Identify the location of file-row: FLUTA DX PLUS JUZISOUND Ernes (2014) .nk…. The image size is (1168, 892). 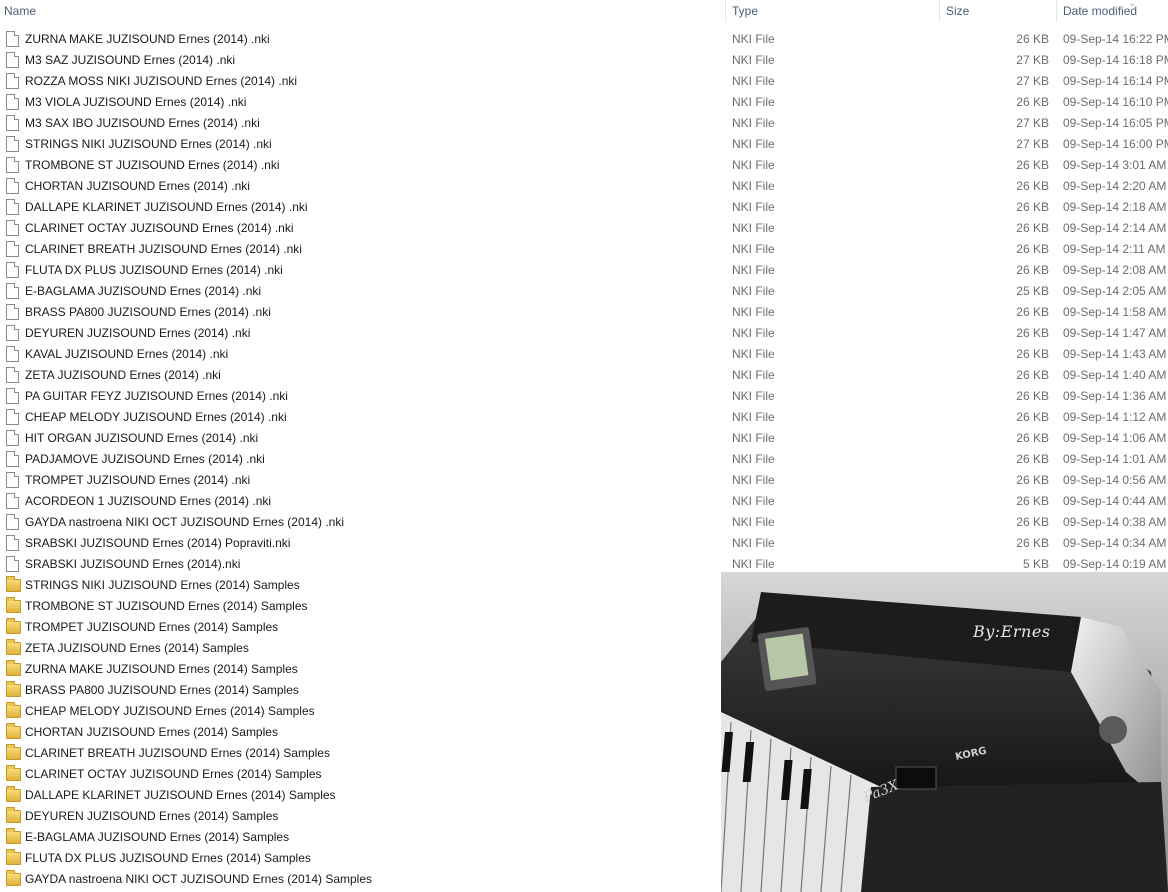
(584, 270).